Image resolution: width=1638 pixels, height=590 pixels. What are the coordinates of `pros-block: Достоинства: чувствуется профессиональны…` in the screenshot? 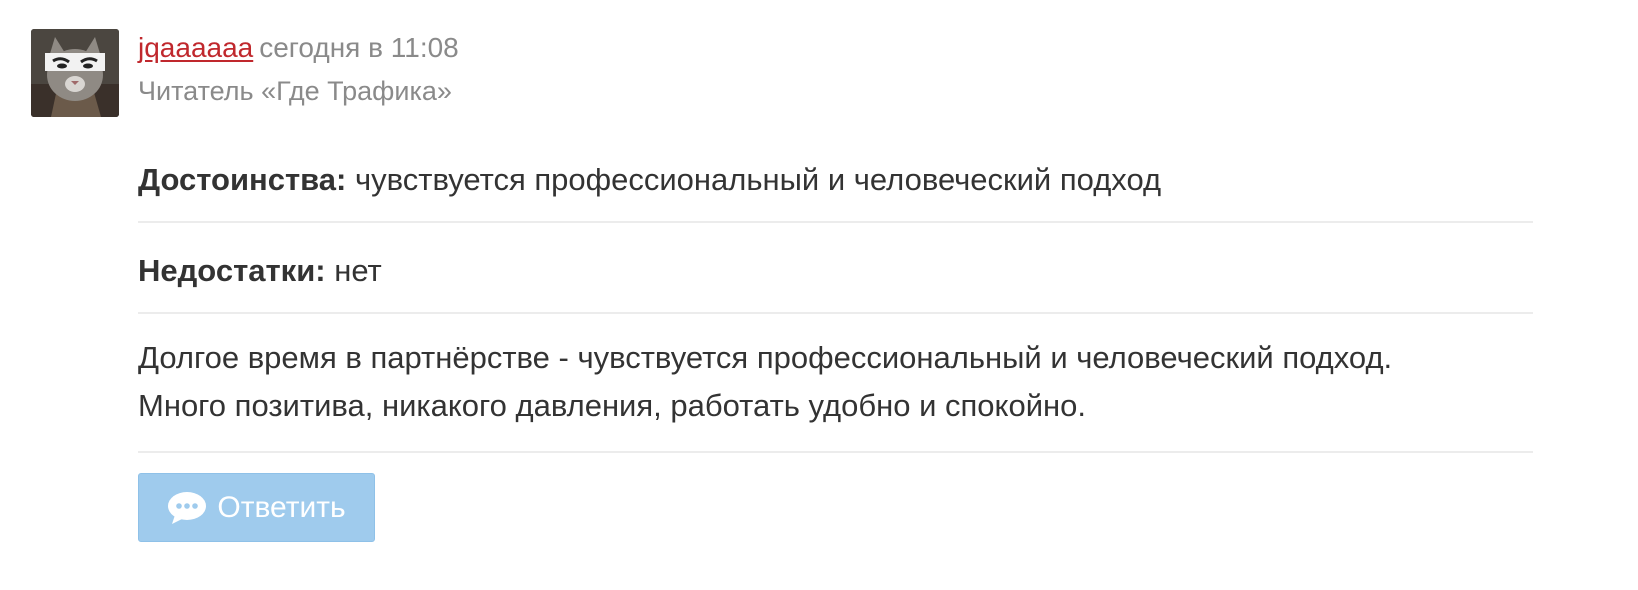 It's located at (835, 187).